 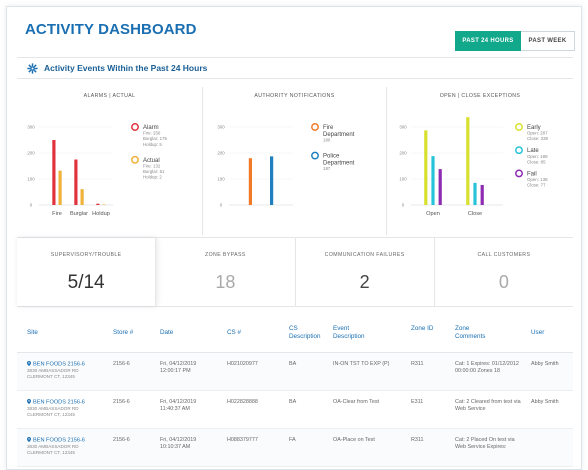 What do you see at coordinates (307, 402) in the screenshot?
I see `cs-description-cell: BA` at bounding box center [307, 402].